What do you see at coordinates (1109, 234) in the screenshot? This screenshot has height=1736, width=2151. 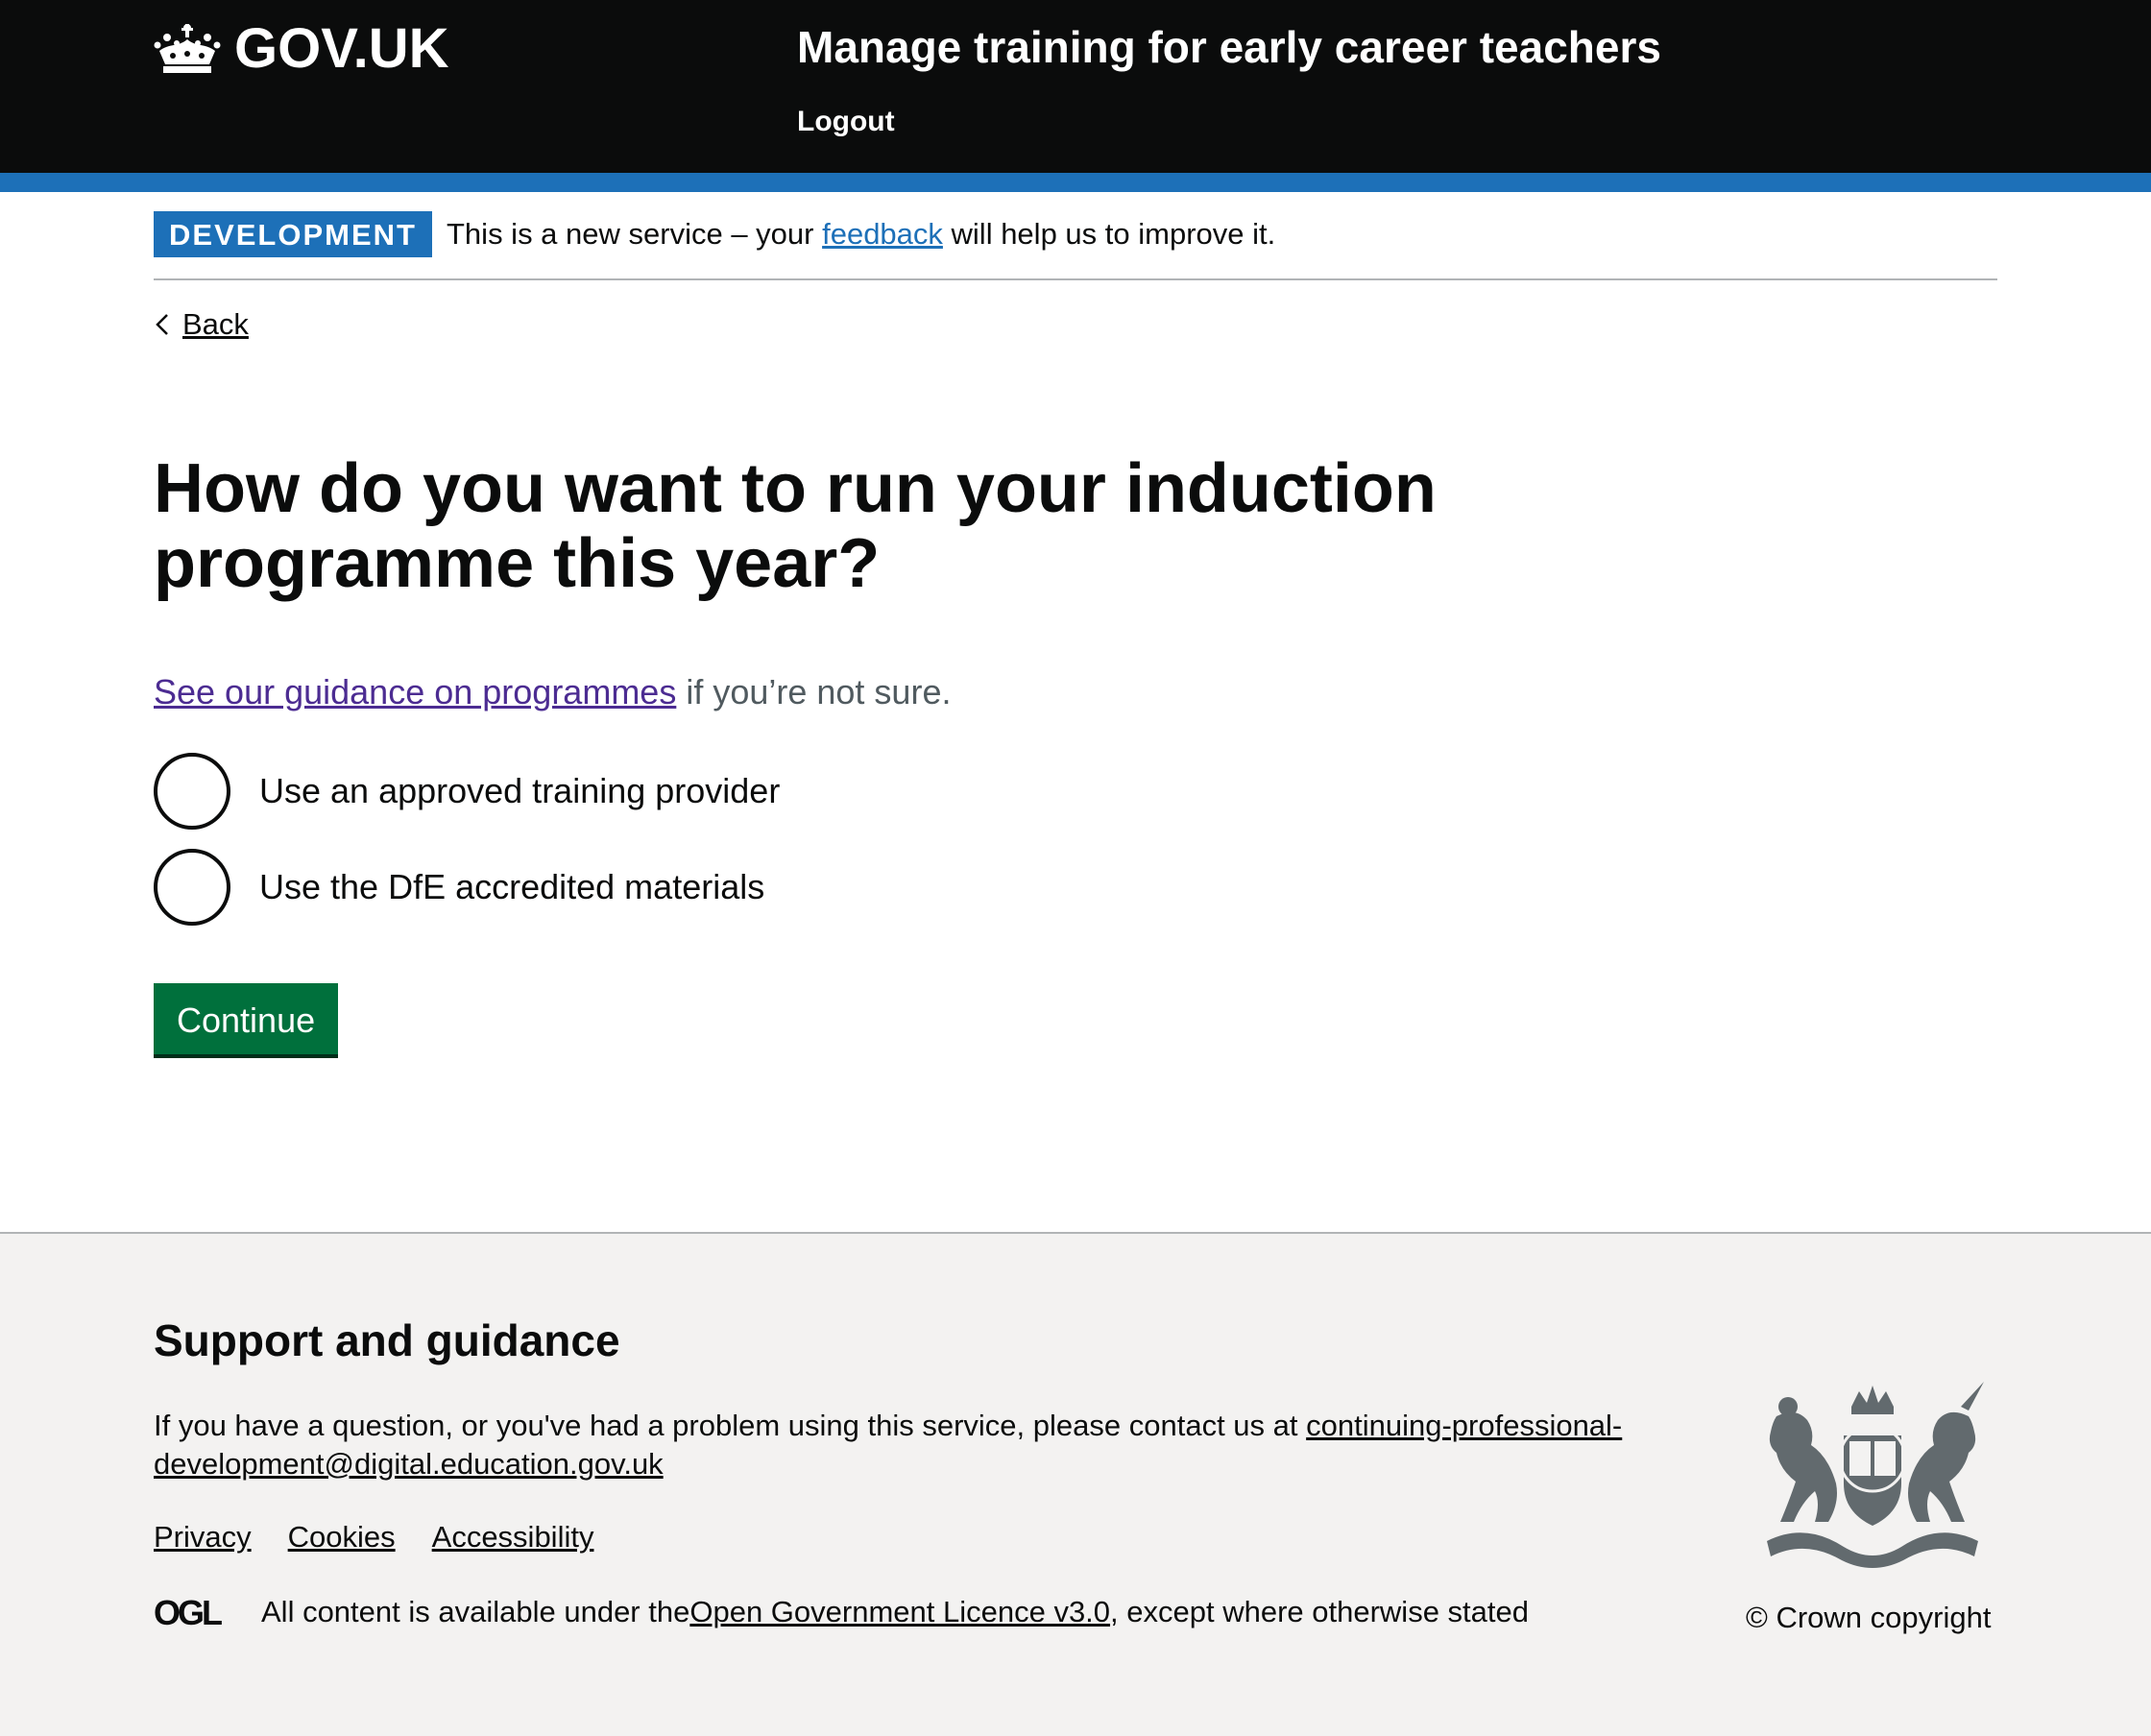 I see `phase-text-after: will help us to improve it.` at bounding box center [1109, 234].